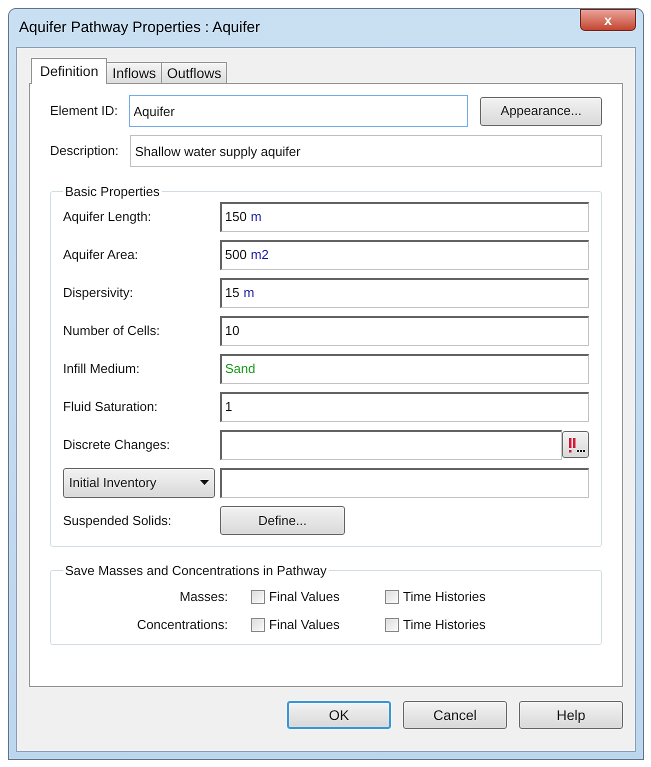  What do you see at coordinates (85, 151) in the screenshot?
I see `field-label: Description:` at bounding box center [85, 151].